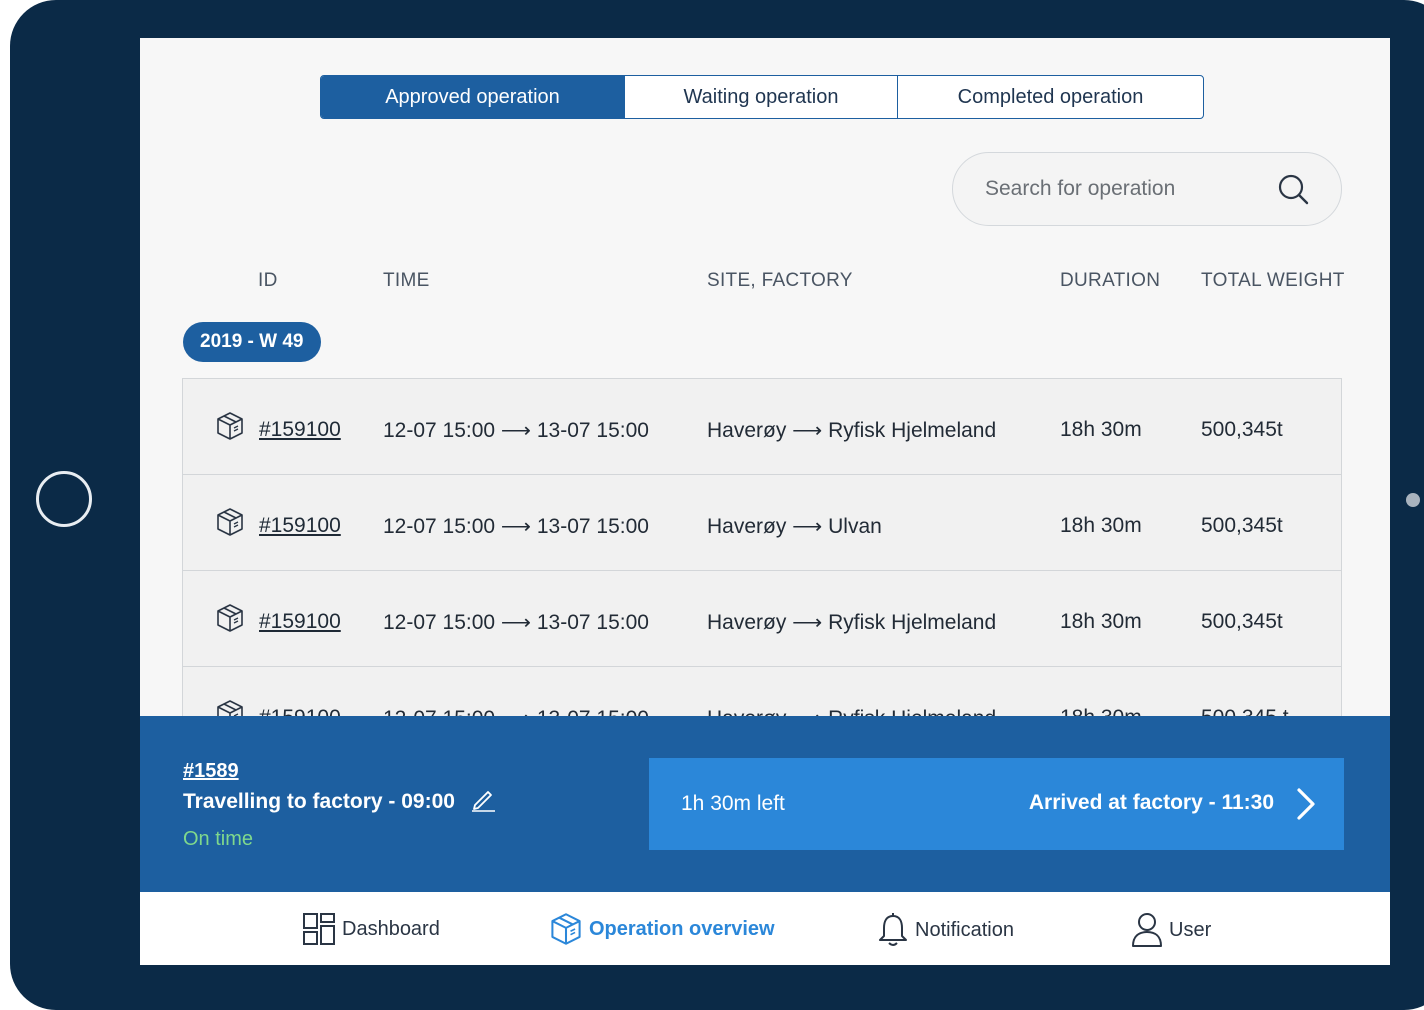 Image resolution: width=1424 pixels, height=1010 pixels. What do you see at coordinates (893, 929) in the screenshot?
I see `bell-icon` at bounding box center [893, 929].